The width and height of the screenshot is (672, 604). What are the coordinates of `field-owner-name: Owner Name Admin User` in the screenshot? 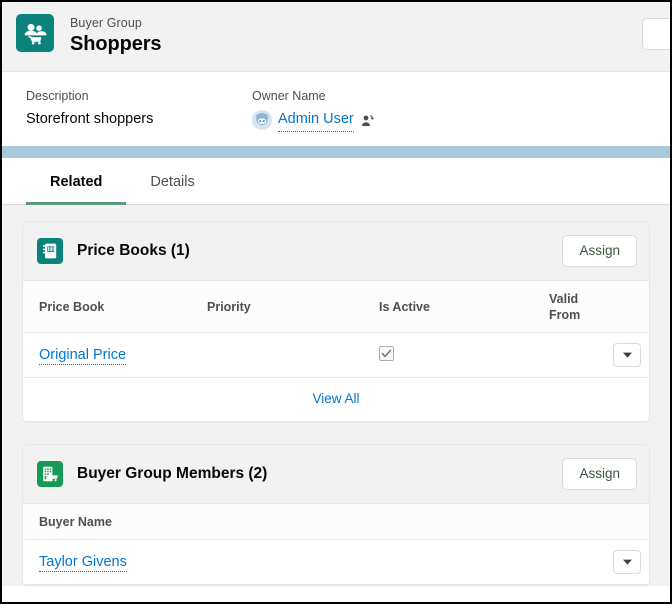 It's located at (313, 110).